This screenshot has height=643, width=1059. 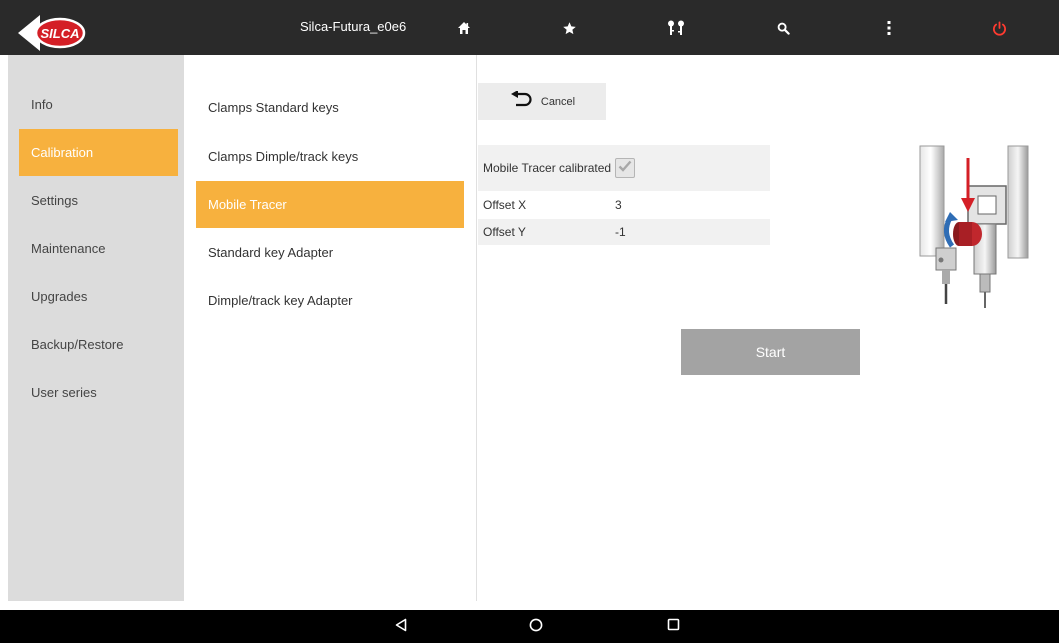 I want to click on list-item-clamps-standard-keys: Clamps Standard keys, so click(x=330, y=107).